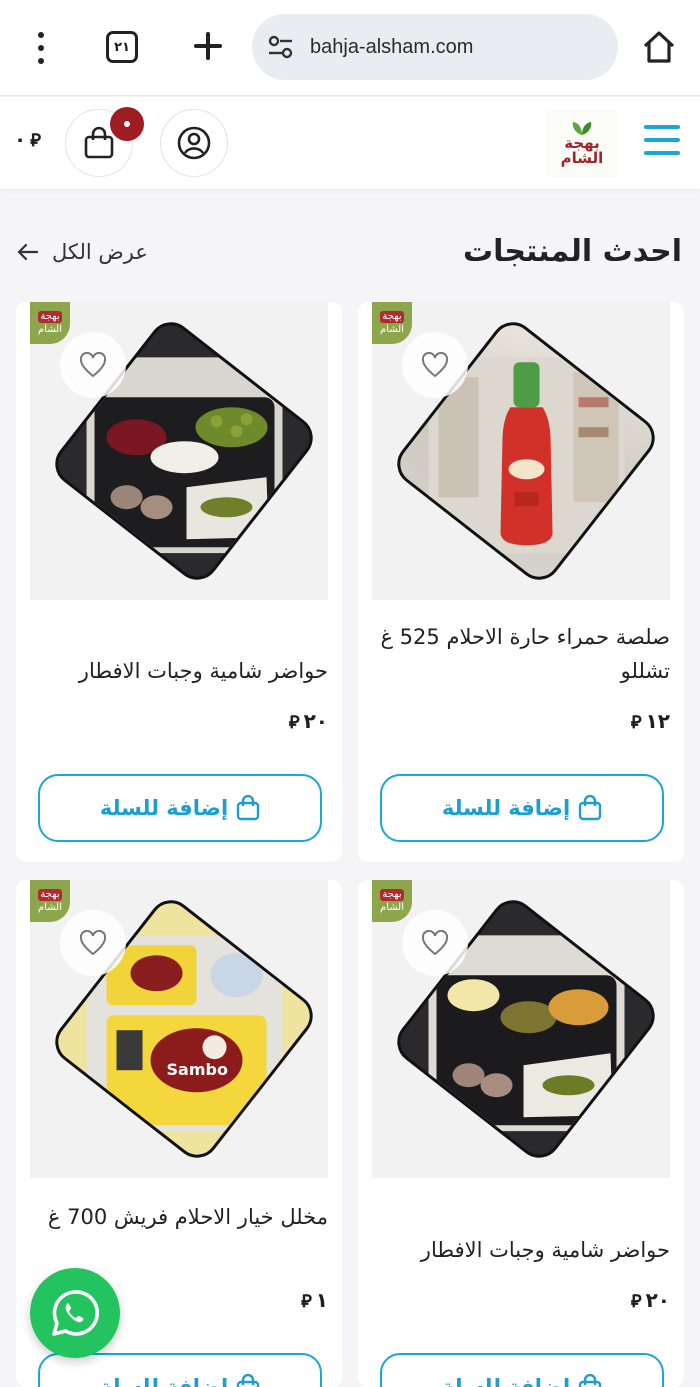 This screenshot has width=700, height=1387. What do you see at coordinates (662, 140) in the screenshot?
I see `hamburger-menu-icon` at bounding box center [662, 140].